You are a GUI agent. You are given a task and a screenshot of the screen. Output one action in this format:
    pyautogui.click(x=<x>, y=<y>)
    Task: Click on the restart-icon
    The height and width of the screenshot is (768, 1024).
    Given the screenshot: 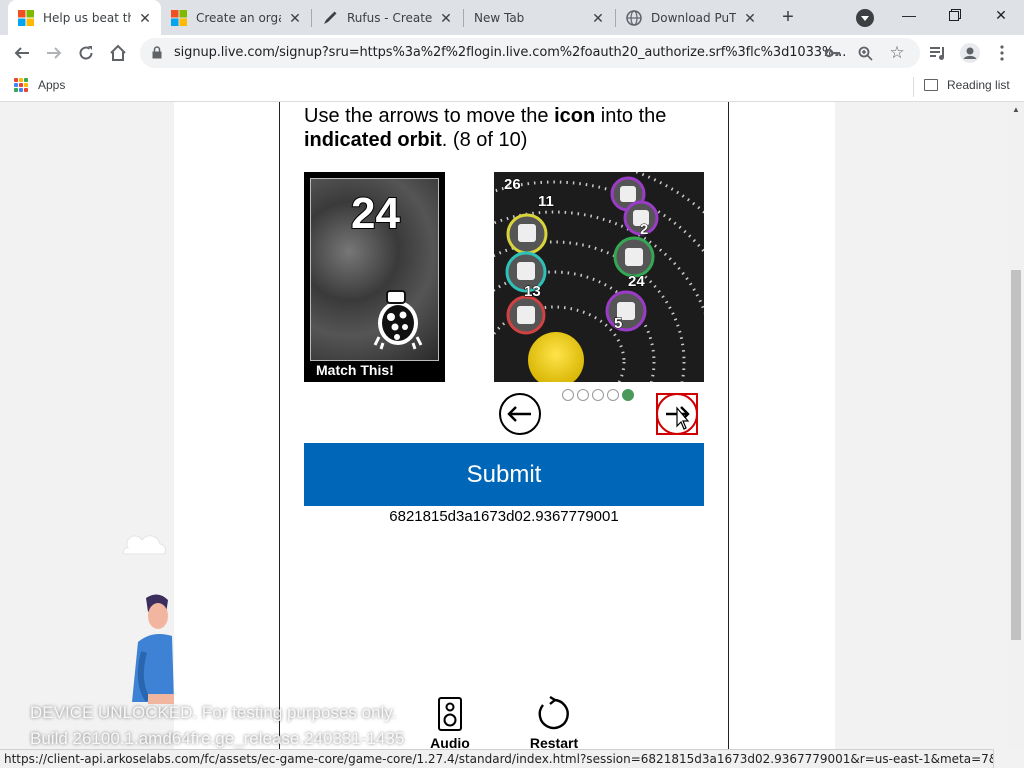 What is the action you would take?
    pyautogui.click(x=553, y=712)
    